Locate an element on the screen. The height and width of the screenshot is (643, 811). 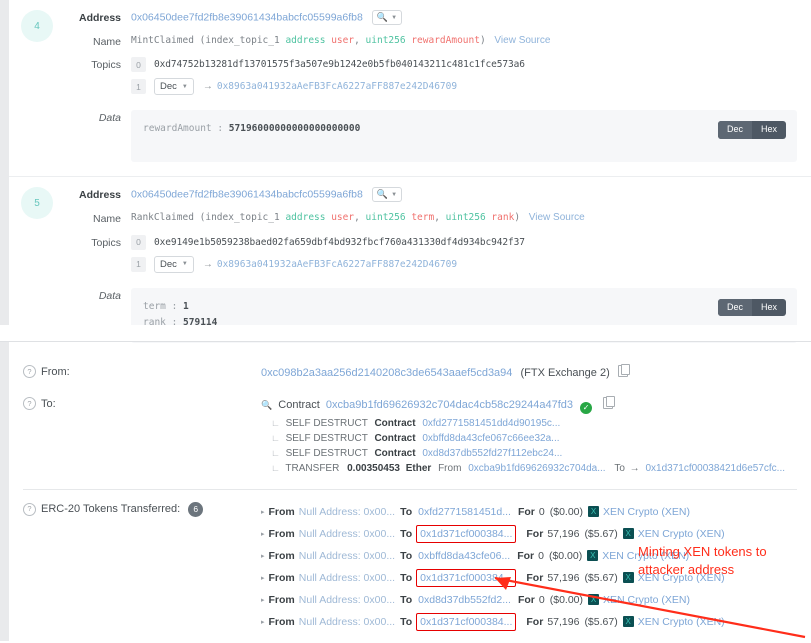
data-value: 57196000000000000000000 is located at coordinates (294, 129).